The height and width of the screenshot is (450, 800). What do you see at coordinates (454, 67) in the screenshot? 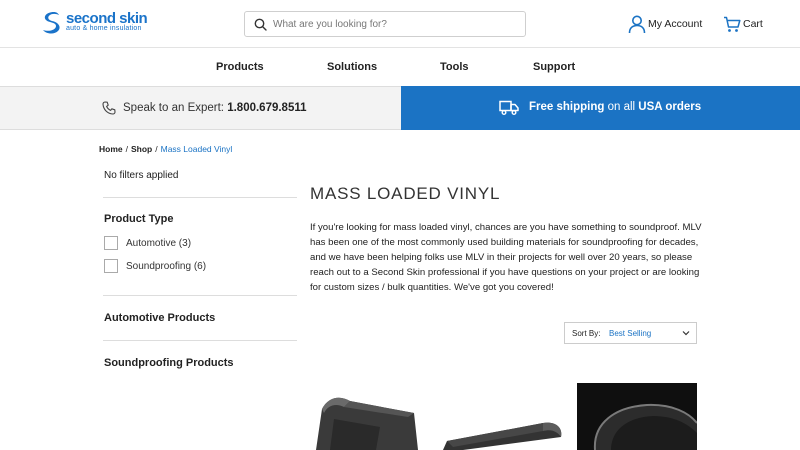
I see `nav-item-tools: Tools` at bounding box center [454, 67].